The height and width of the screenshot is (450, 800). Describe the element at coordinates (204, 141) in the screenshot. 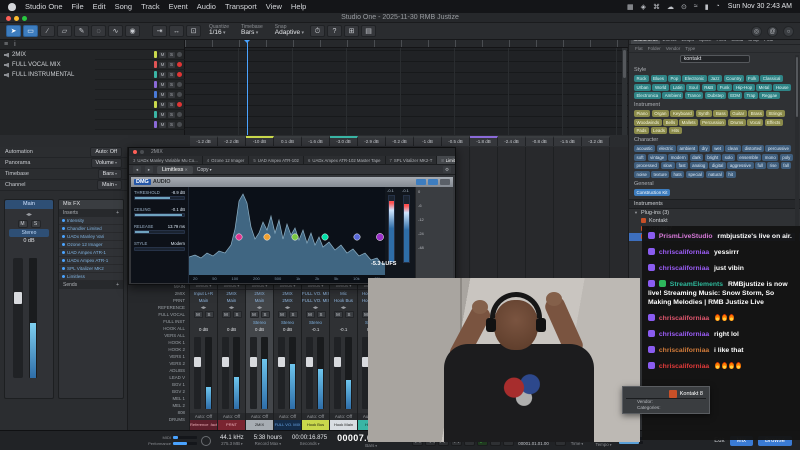

I see `channel-gain-value: -1.2 dB` at that location.